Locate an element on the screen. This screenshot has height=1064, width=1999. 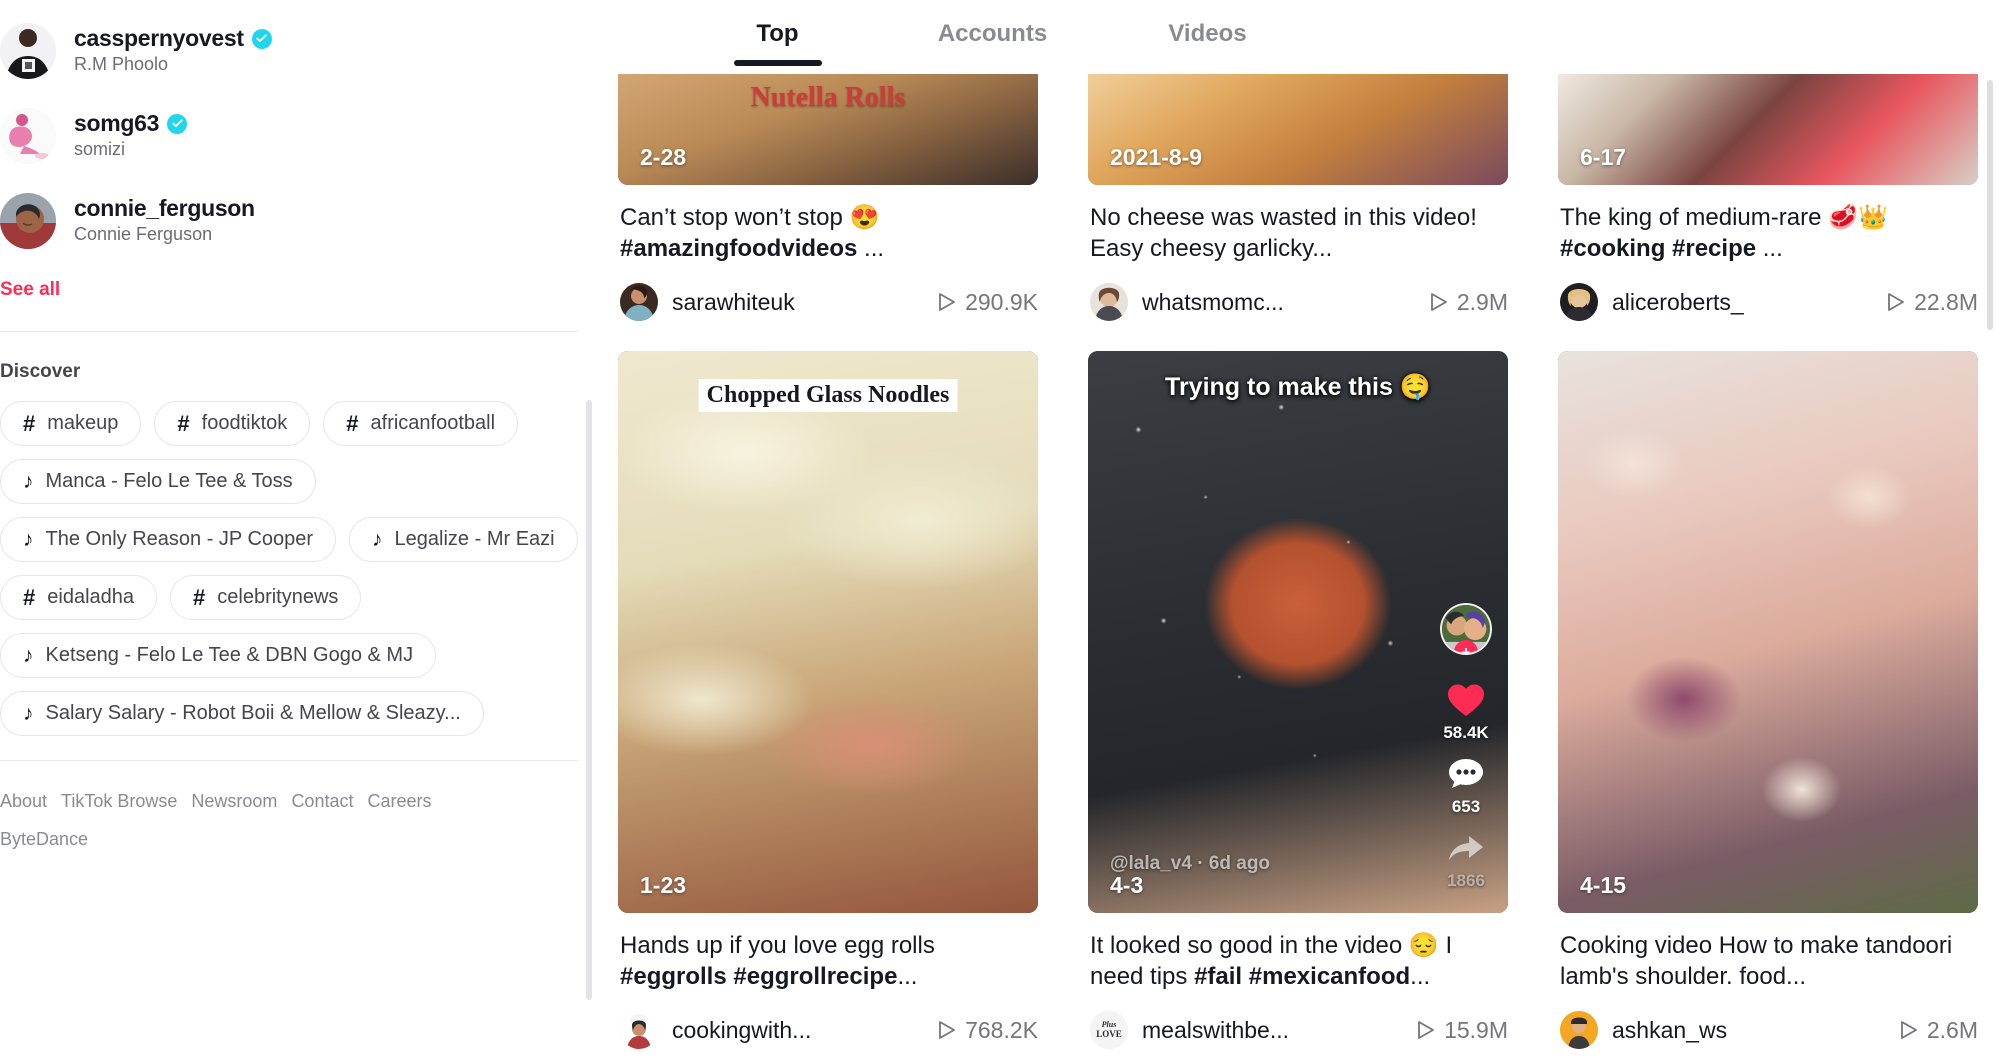
account-display-name: R.M Phoolo is located at coordinates (121, 63).